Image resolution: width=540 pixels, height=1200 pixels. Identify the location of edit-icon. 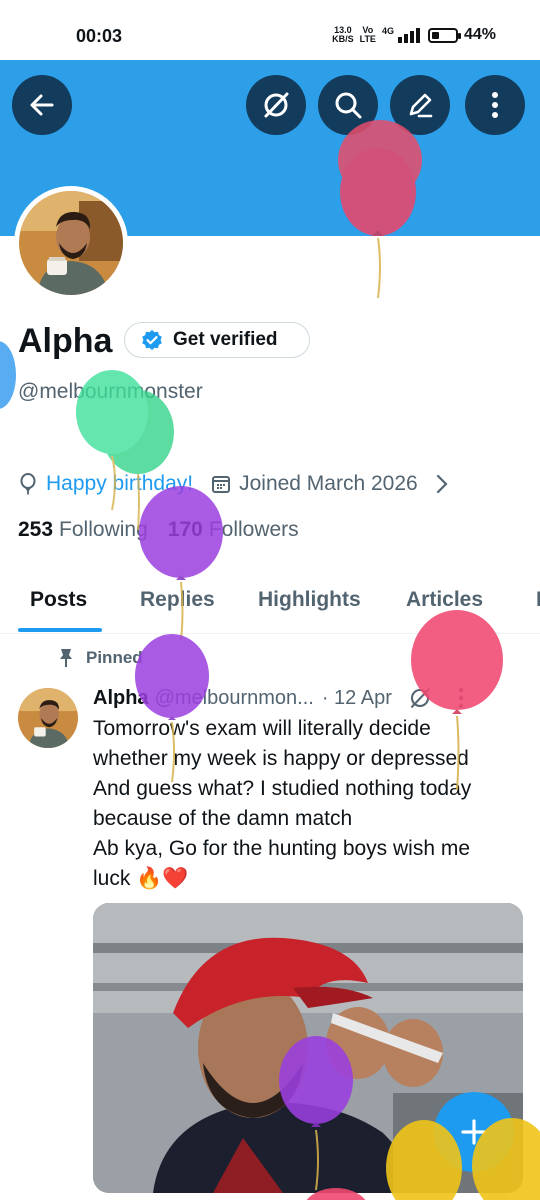
(421, 105).